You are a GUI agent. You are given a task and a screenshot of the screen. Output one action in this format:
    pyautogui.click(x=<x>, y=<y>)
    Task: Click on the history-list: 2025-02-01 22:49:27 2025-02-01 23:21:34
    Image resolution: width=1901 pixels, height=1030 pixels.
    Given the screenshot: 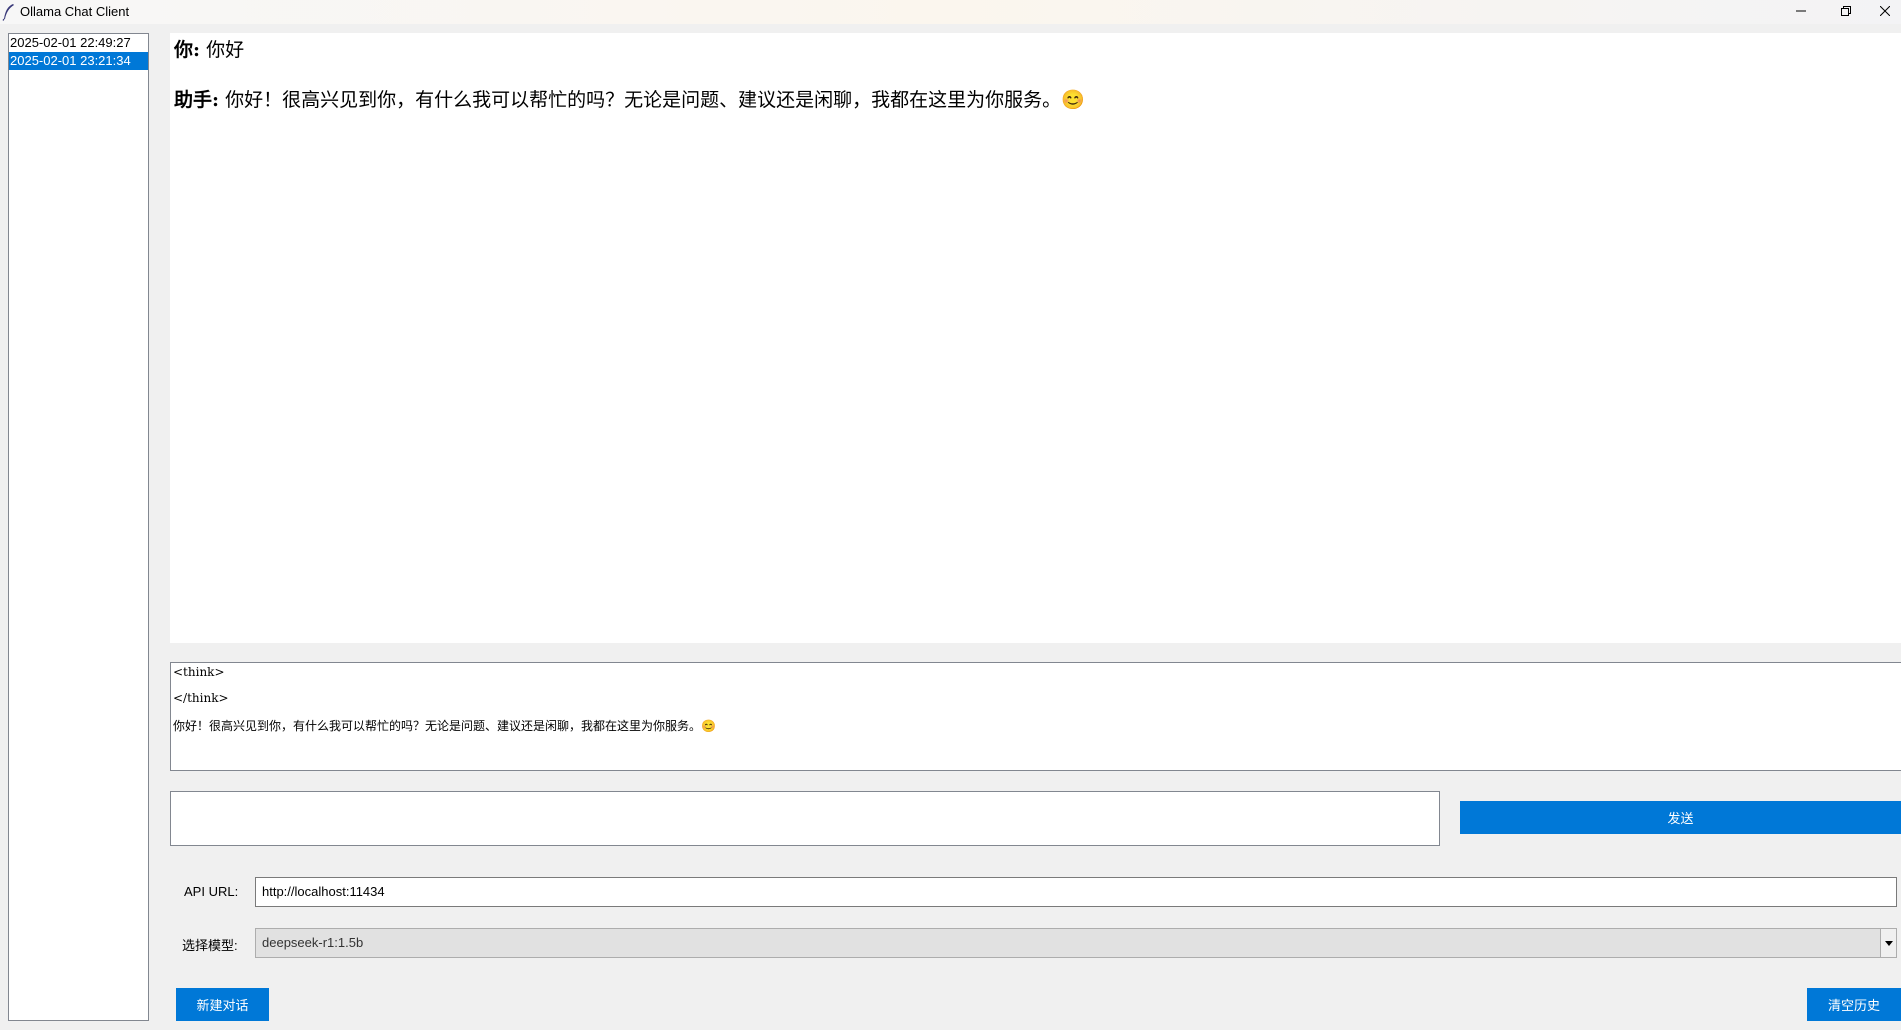 What is the action you would take?
    pyautogui.click(x=78, y=527)
    